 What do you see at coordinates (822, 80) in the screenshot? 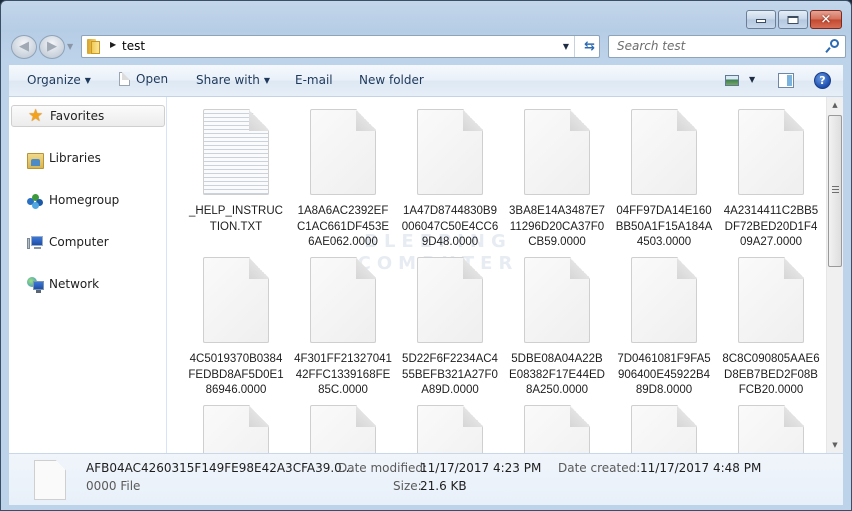
I see `help-icon: ?` at bounding box center [822, 80].